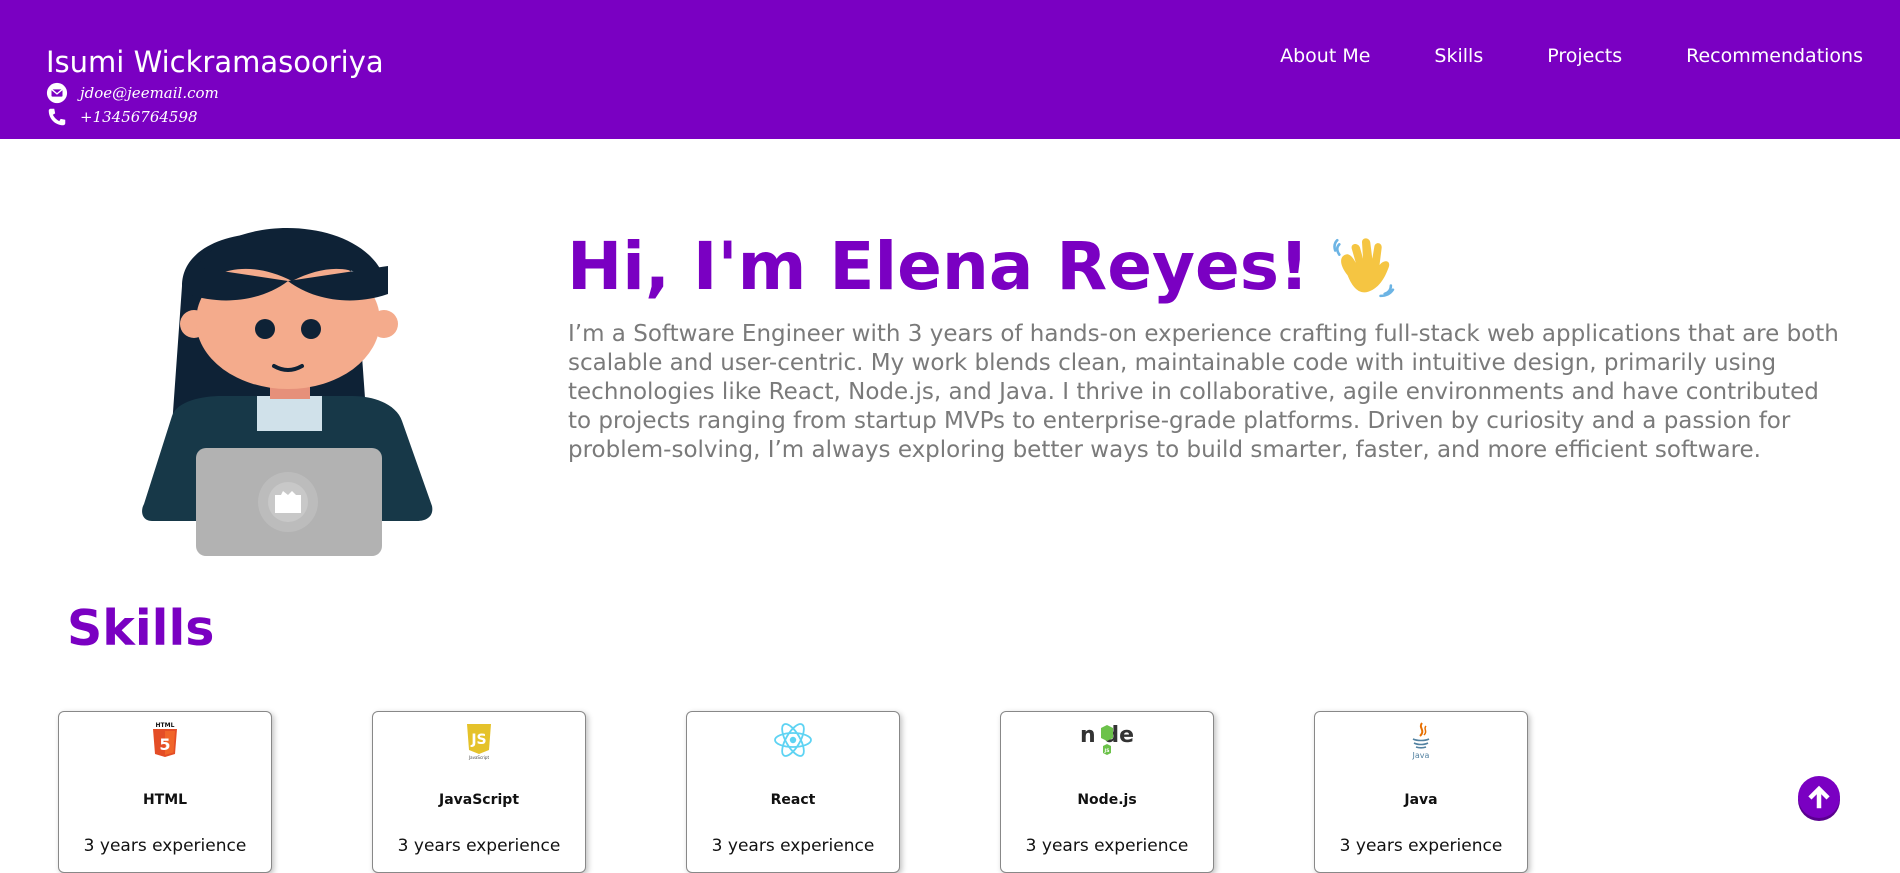 This screenshot has height=873, width=1900. Describe the element at coordinates (141, 628) in the screenshot. I see `skills-section-title: Skills` at that location.